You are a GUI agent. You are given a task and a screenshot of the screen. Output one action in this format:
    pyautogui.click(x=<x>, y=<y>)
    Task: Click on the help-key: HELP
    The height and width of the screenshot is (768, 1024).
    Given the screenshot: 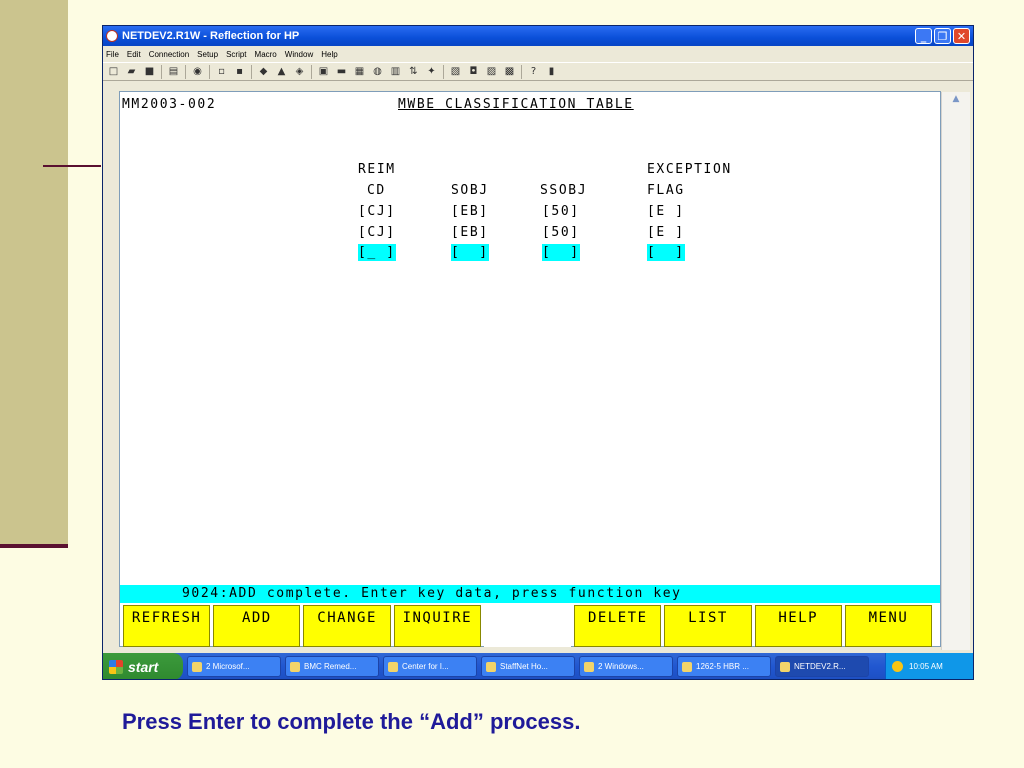 What is the action you would take?
    pyautogui.click(x=798, y=626)
    